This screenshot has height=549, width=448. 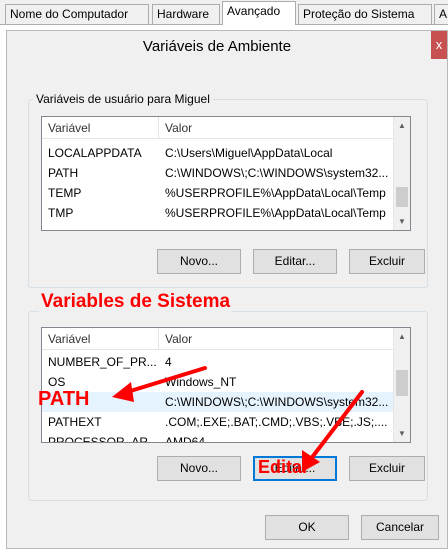 What do you see at coordinates (249, 153) in the screenshot?
I see `variable-value: C:\Users\Miguel\AppData\Local` at bounding box center [249, 153].